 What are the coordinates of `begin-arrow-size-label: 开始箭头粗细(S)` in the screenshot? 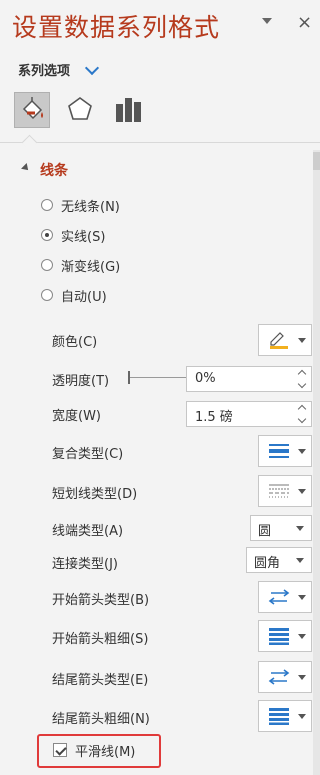 It's located at (100, 639).